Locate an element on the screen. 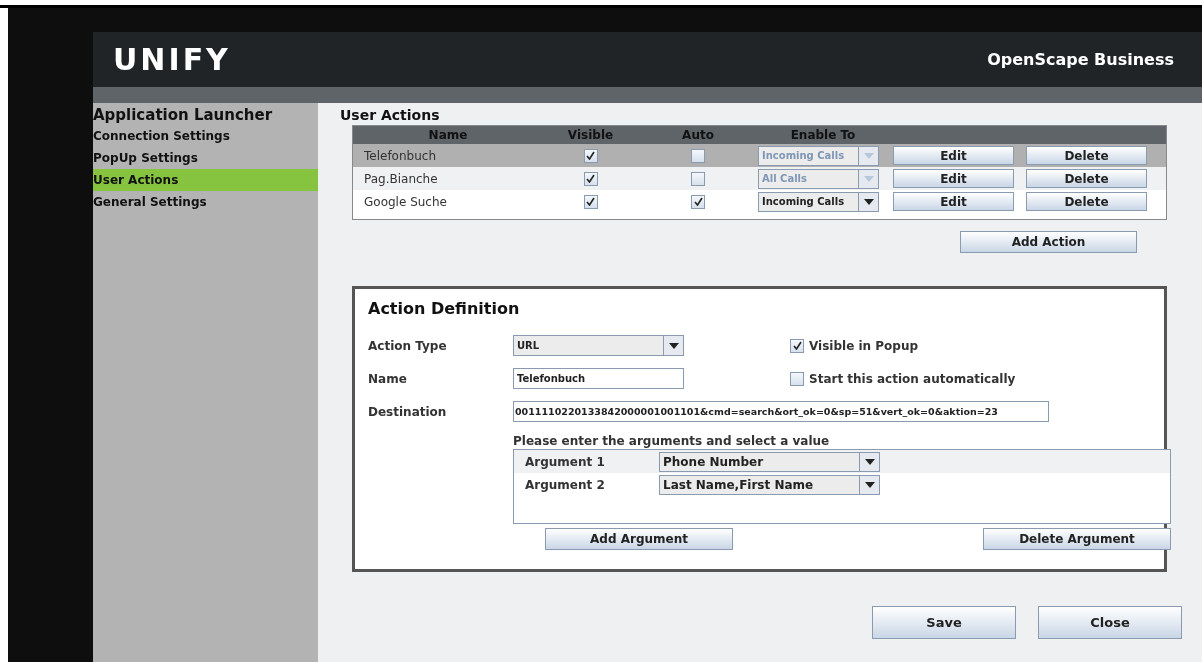 The image size is (1202, 662). table-cell-text: Google Suche is located at coordinates (405, 202).